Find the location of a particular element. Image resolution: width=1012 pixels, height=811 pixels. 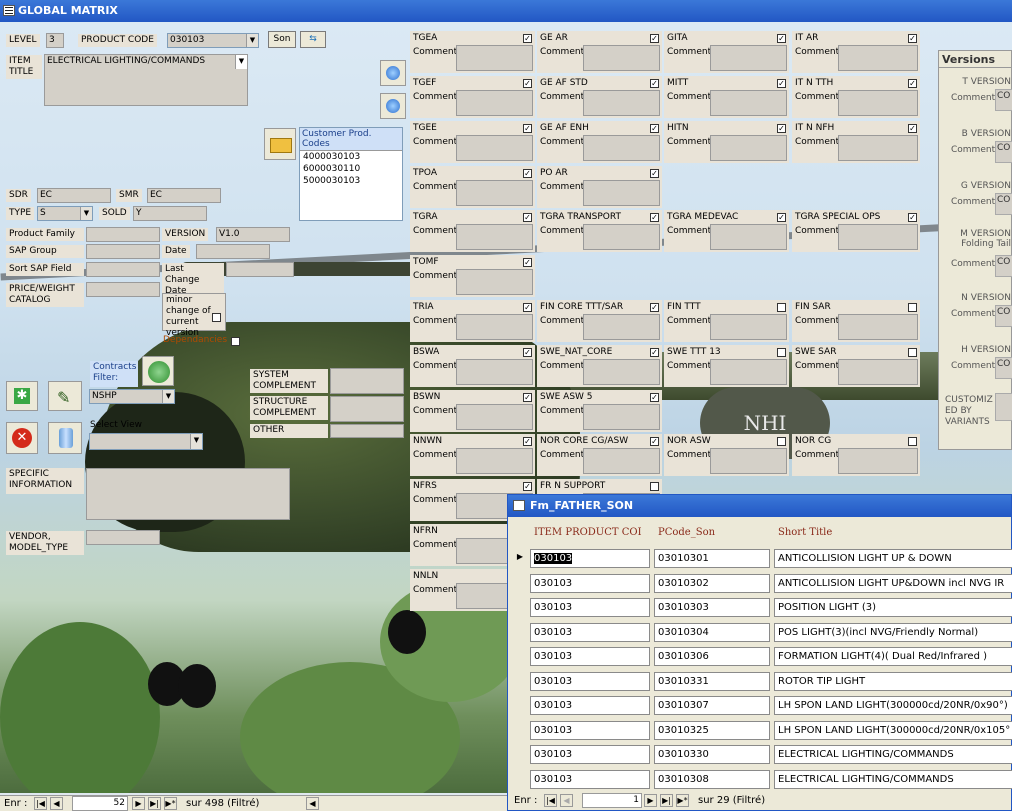

main-record-field: 52 is located at coordinates (100, 803).